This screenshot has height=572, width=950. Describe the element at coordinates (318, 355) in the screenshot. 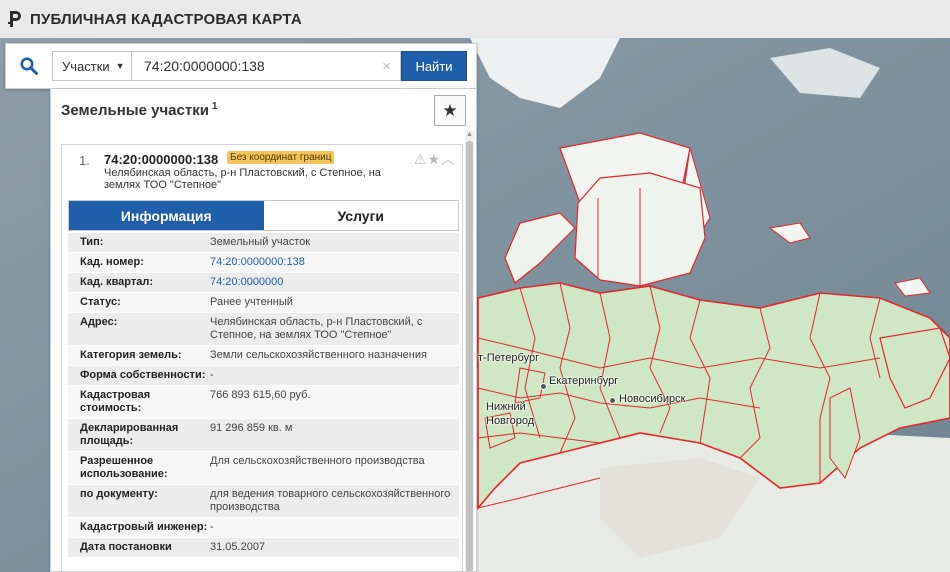

I see `info-value: Земли сельскохозяйственного назначения` at that location.